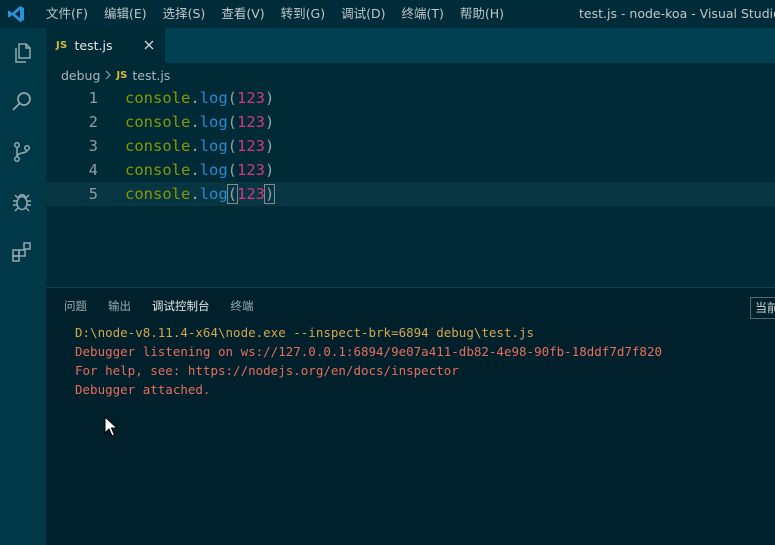 The height and width of the screenshot is (545, 775). What do you see at coordinates (303, 14) in the screenshot?
I see `menu-go: 转到(G)` at bounding box center [303, 14].